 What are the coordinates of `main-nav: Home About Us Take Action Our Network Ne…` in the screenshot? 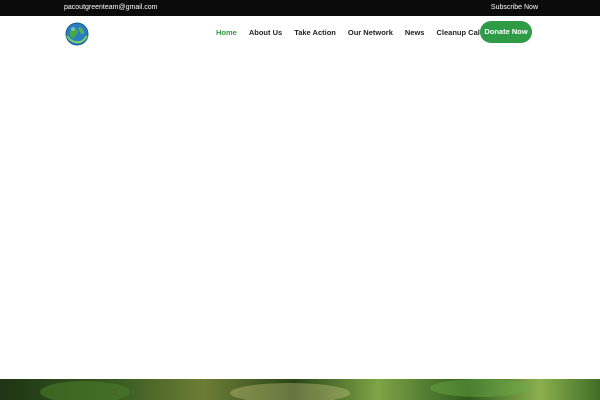 It's located at (364, 32).